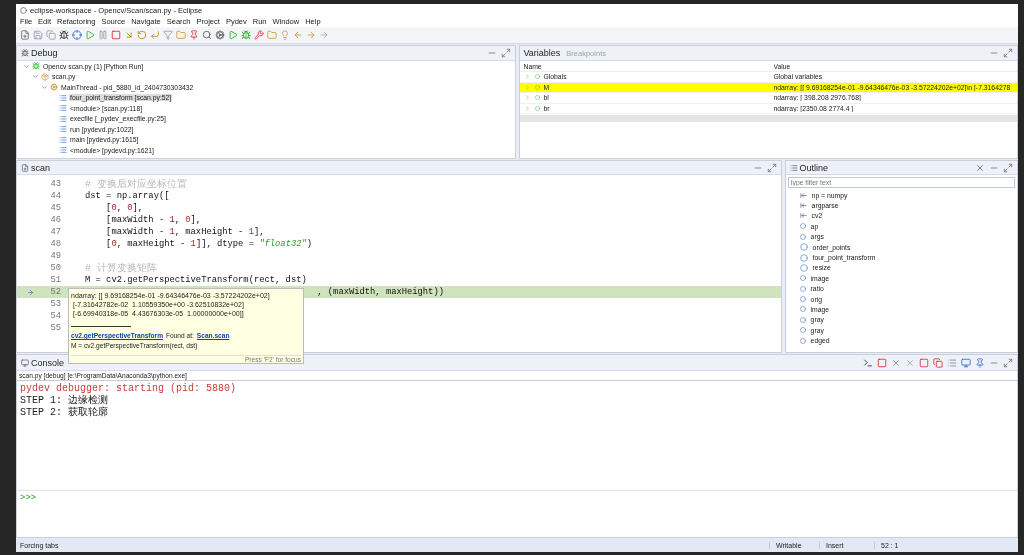  Describe the element at coordinates (153, 220) in the screenshot. I see `code-line: [maxWidth - 1, 0],` at that location.